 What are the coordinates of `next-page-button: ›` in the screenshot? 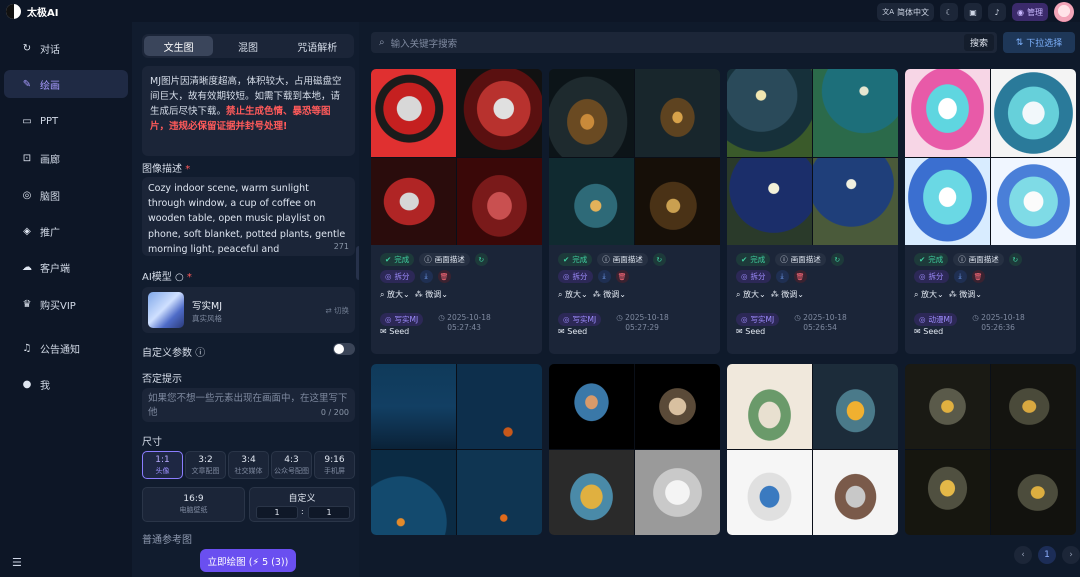 It's located at (1071, 555).